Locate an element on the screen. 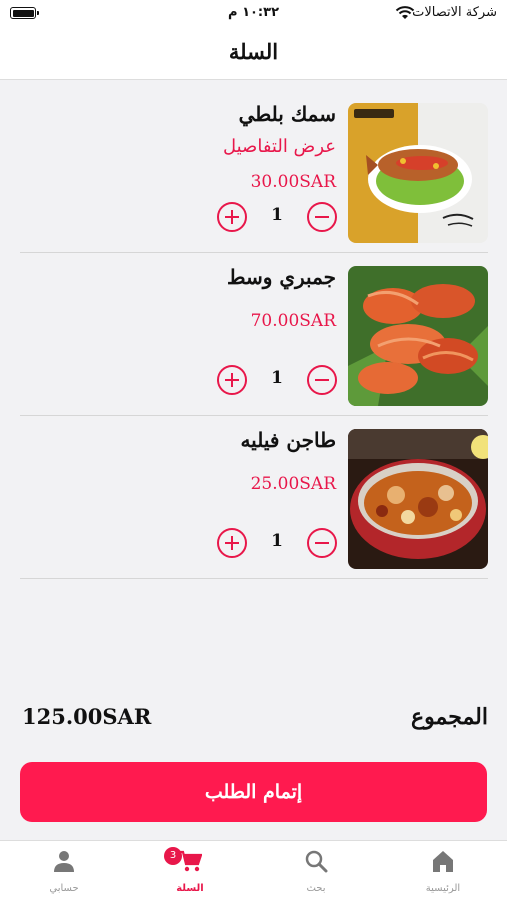 This screenshot has width=507, height=900. home-icon is located at coordinates (443, 861).